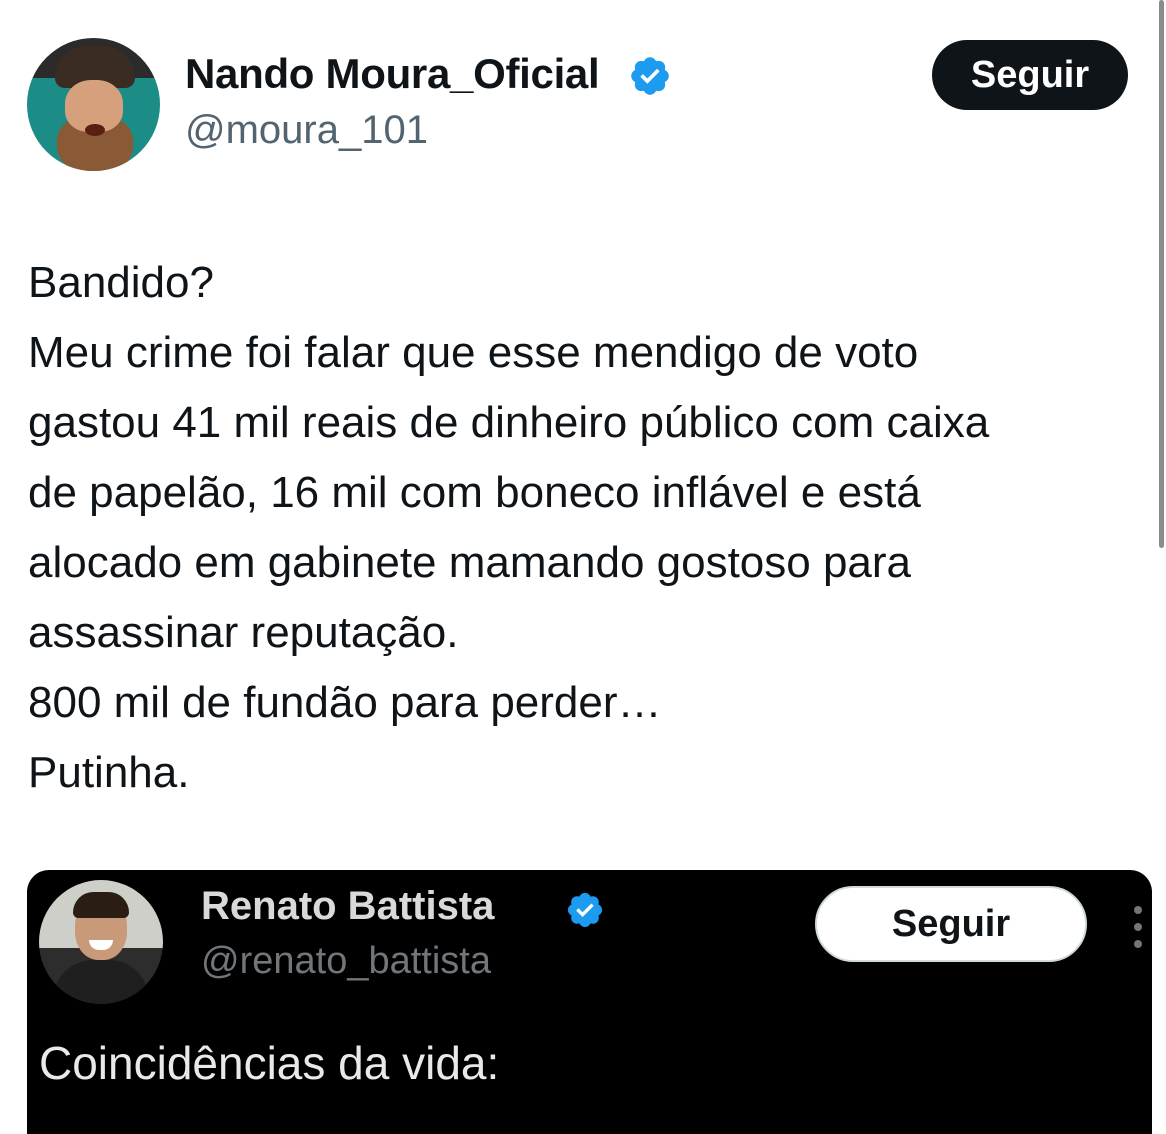 This screenshot has width=1166, height=1134. I want to click on tweet-line: Putinha., so click(109, 772).